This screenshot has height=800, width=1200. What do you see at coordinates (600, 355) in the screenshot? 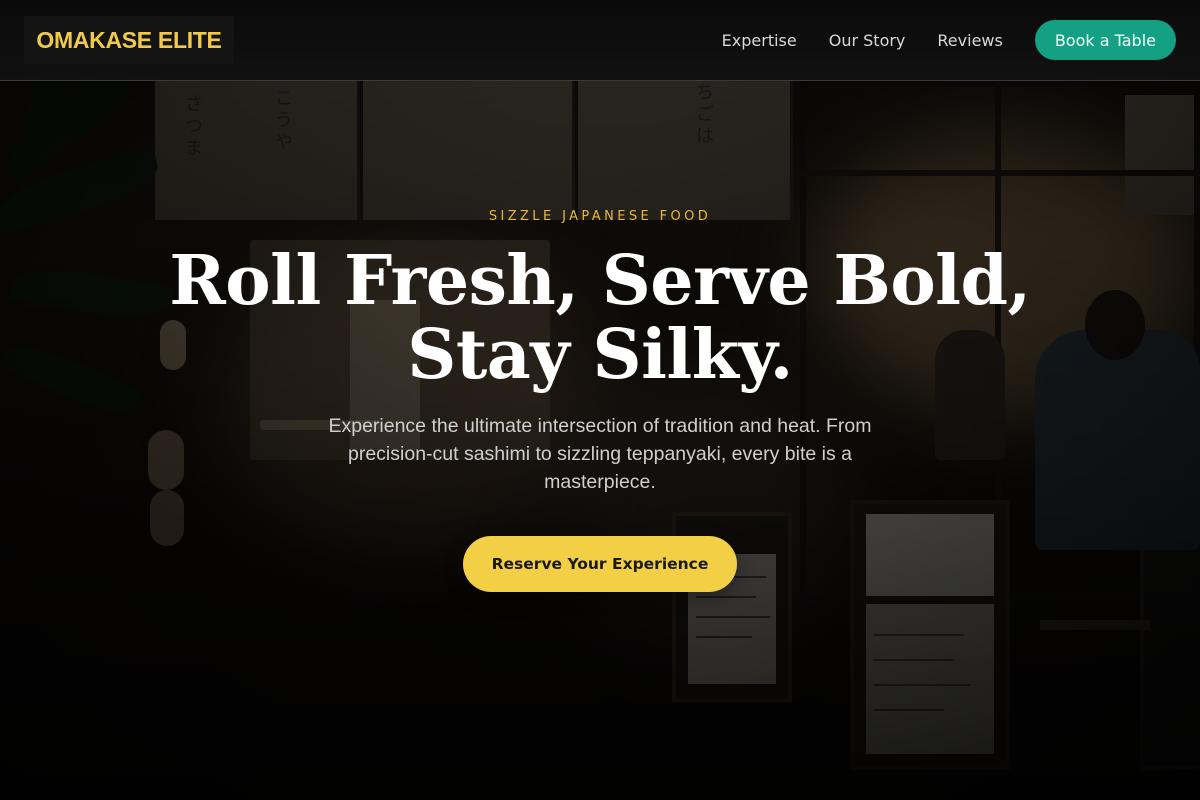
I see `hero-headline-line-2: Stay Silky.` at bounding box center [600, 355].